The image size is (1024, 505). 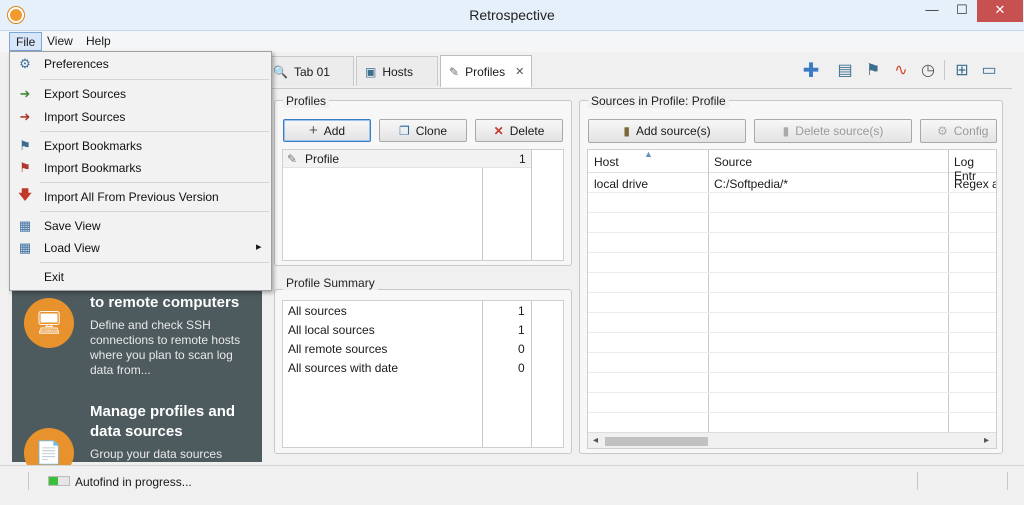 I want to click on menu-view: View, so click(x=60, y=41).